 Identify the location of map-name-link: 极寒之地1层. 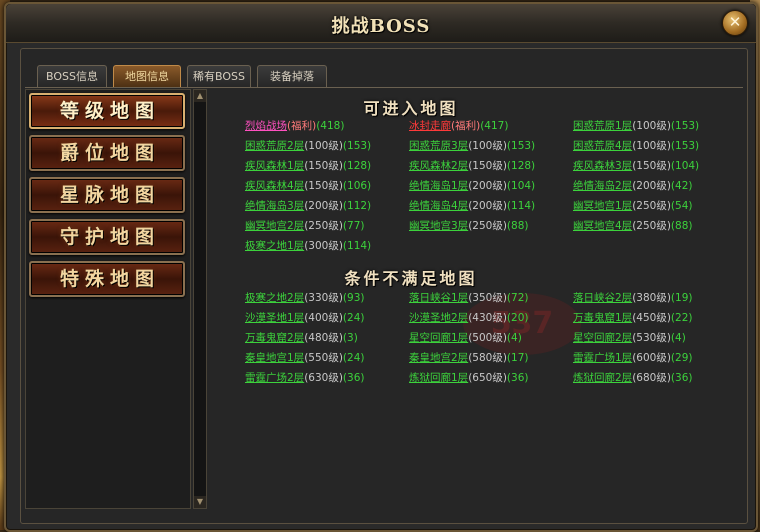
(274, 246).